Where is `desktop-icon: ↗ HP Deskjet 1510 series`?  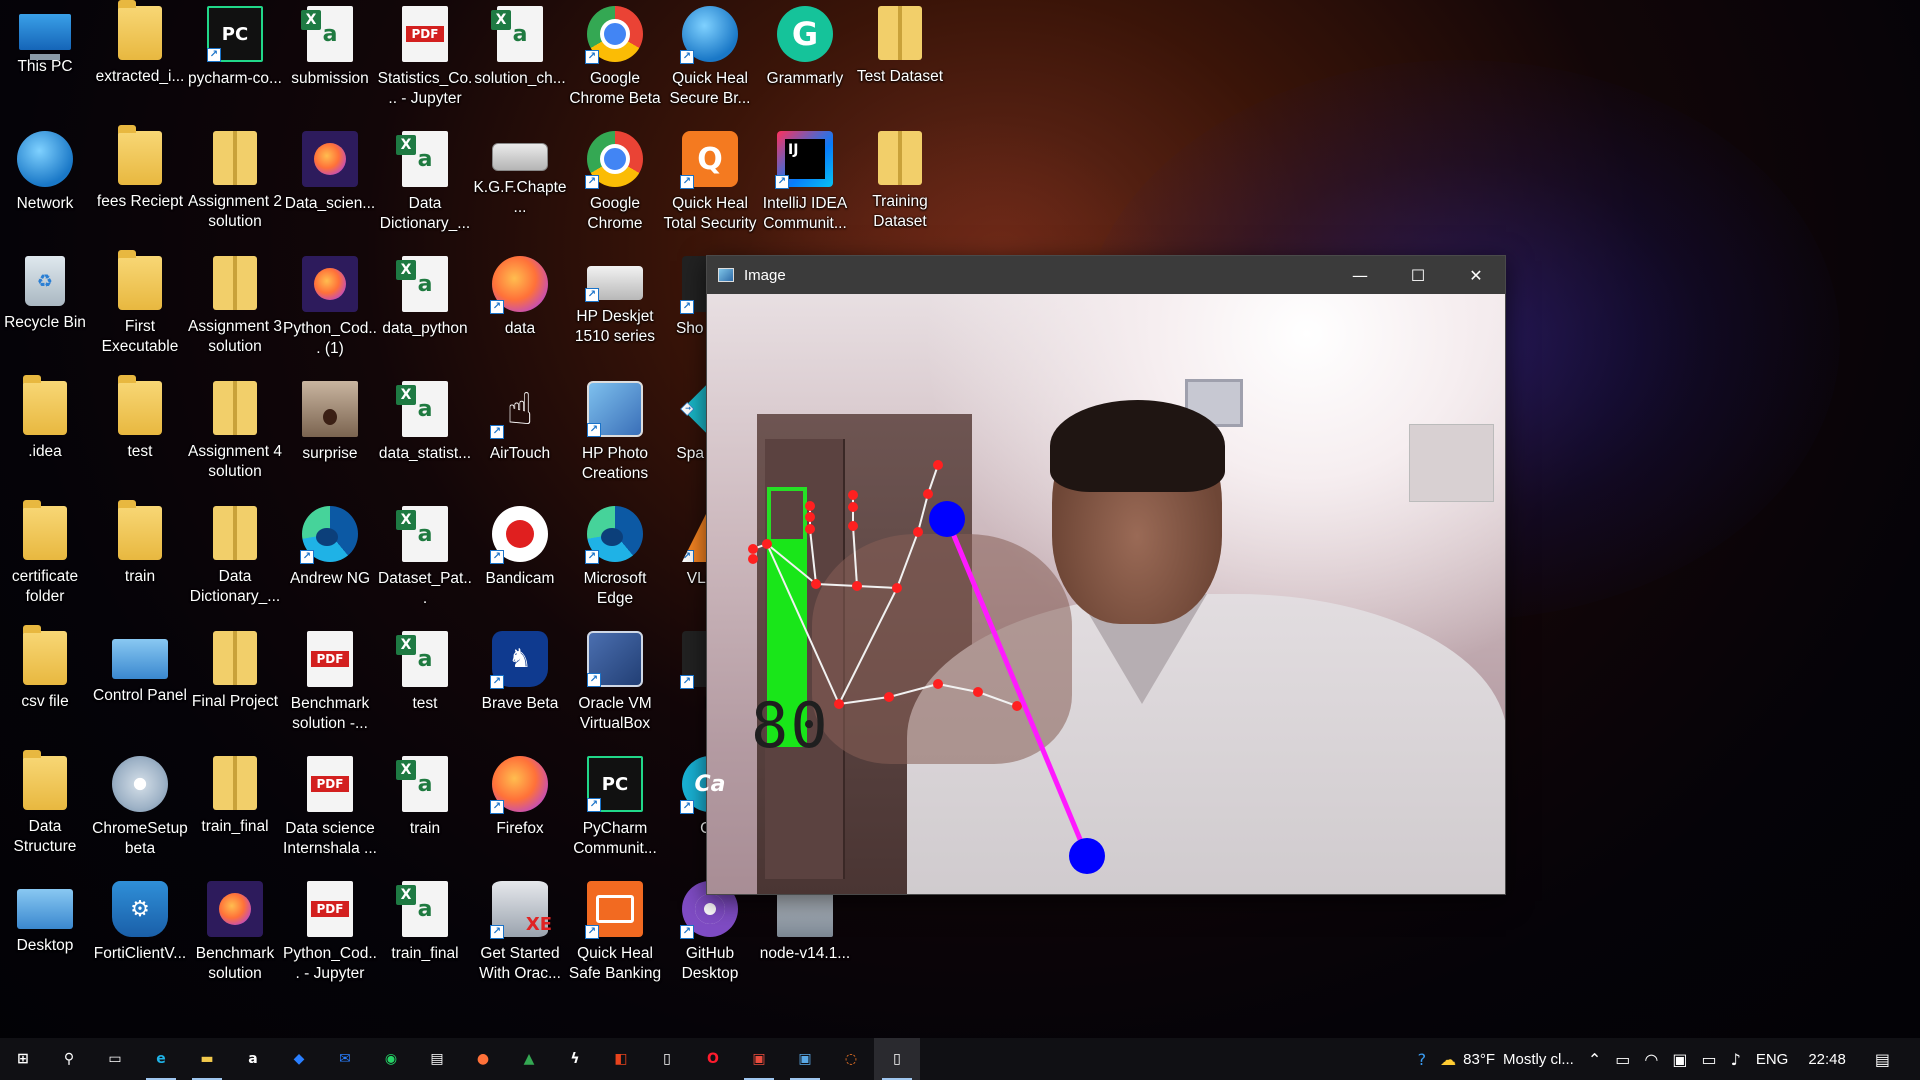
desktop-icon: ↗ HP Deskjet 1510 series is located at coordinates (615, 315).